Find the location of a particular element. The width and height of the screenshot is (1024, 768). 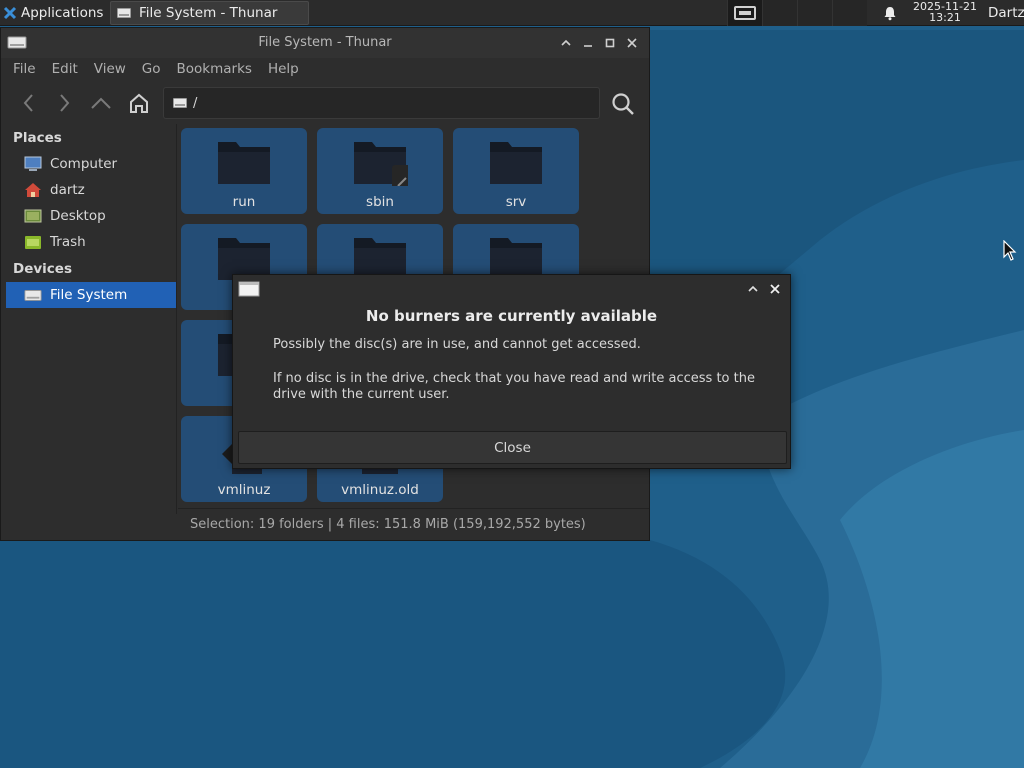

sidebar-item-desktop: Desktop is located at coordinates (91, 216).